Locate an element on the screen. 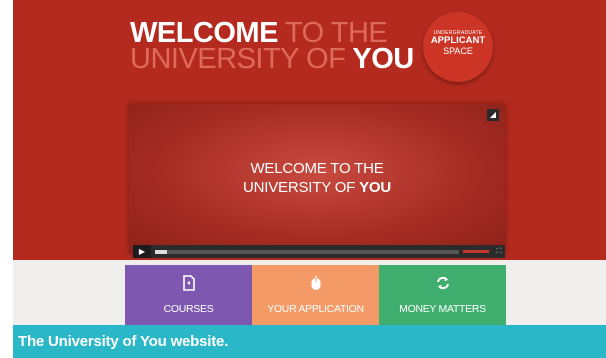 This screenshot has width=606, height=358. page-headline: WELCOME TO THE UNIVERSITY OF YOU is located at coordinates (272, 47).